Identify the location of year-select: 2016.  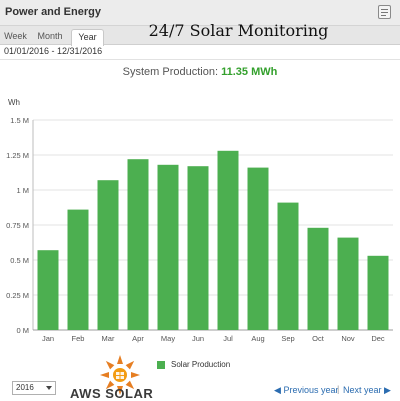
(34, 388).